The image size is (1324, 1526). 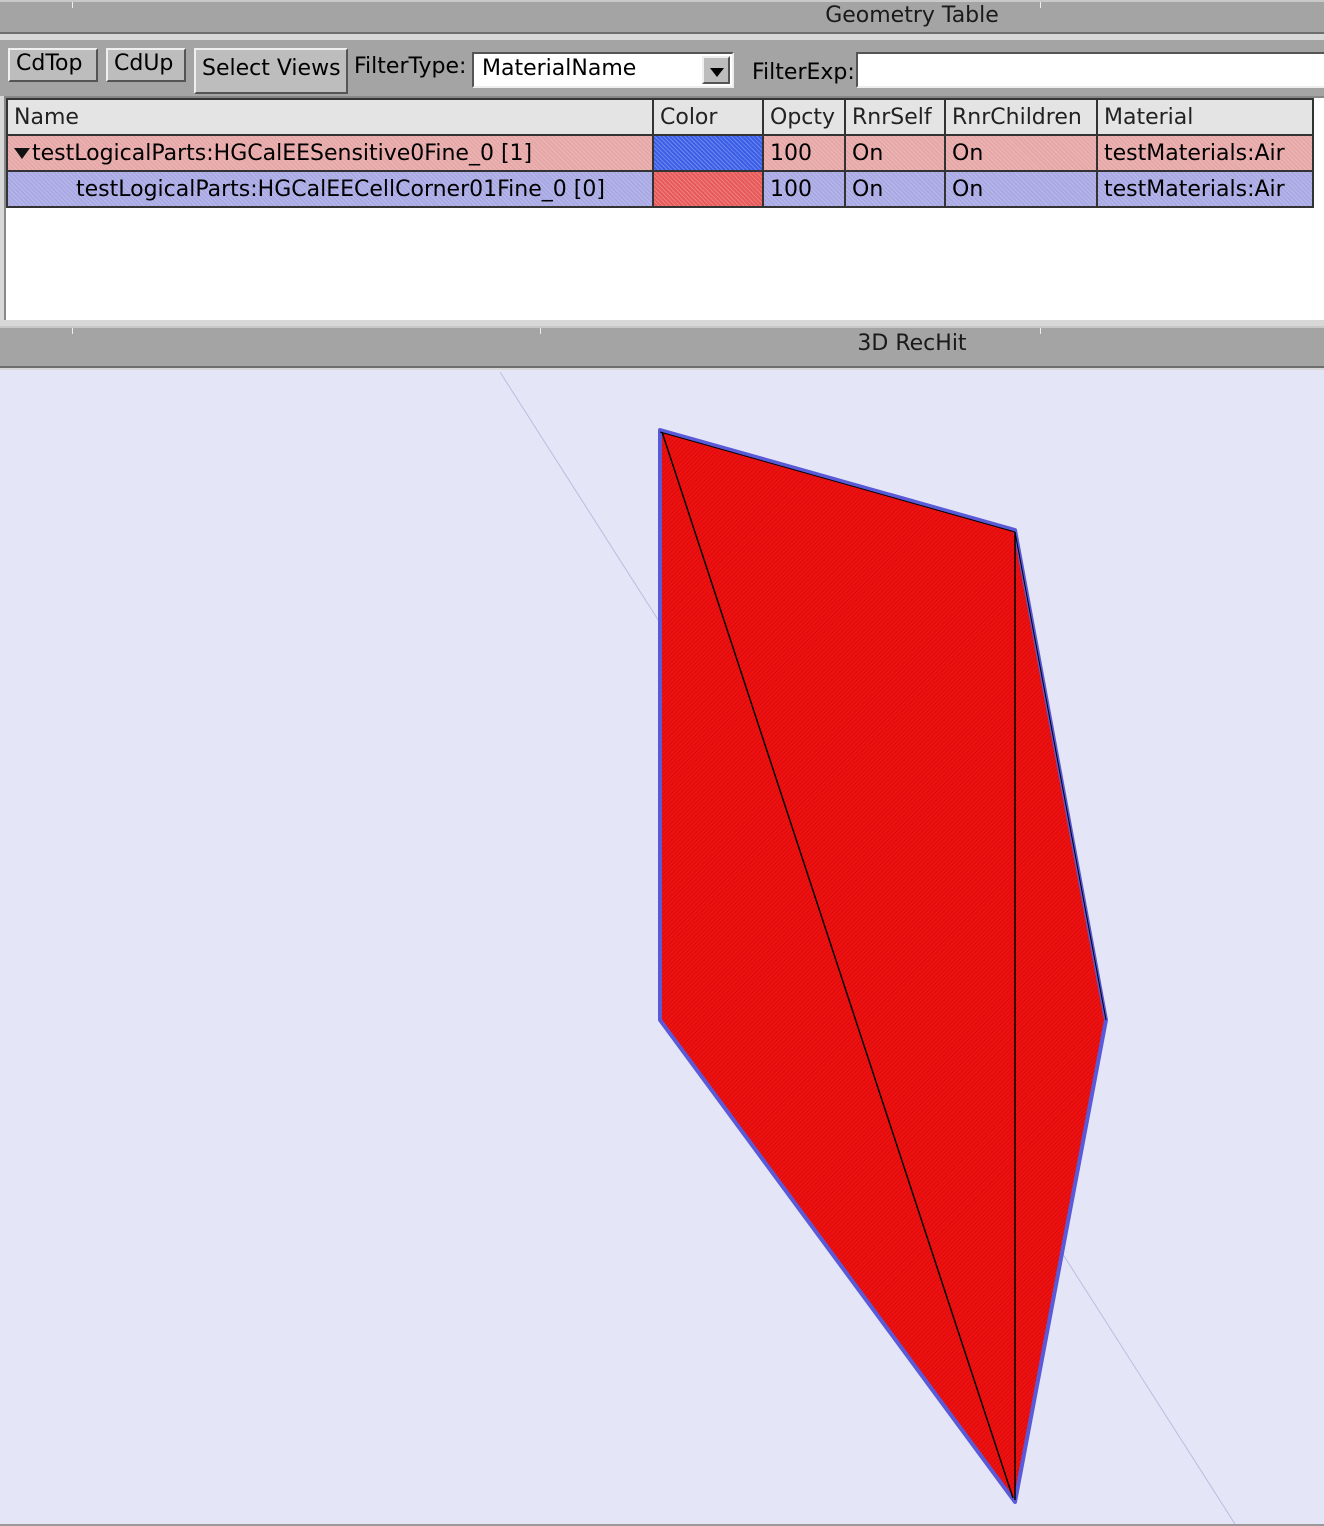 What do you see at coordinates (895, 117) in the screenshot?
I see `column-header-rnrself: RnrSelf` at bounding box center [895, 117].